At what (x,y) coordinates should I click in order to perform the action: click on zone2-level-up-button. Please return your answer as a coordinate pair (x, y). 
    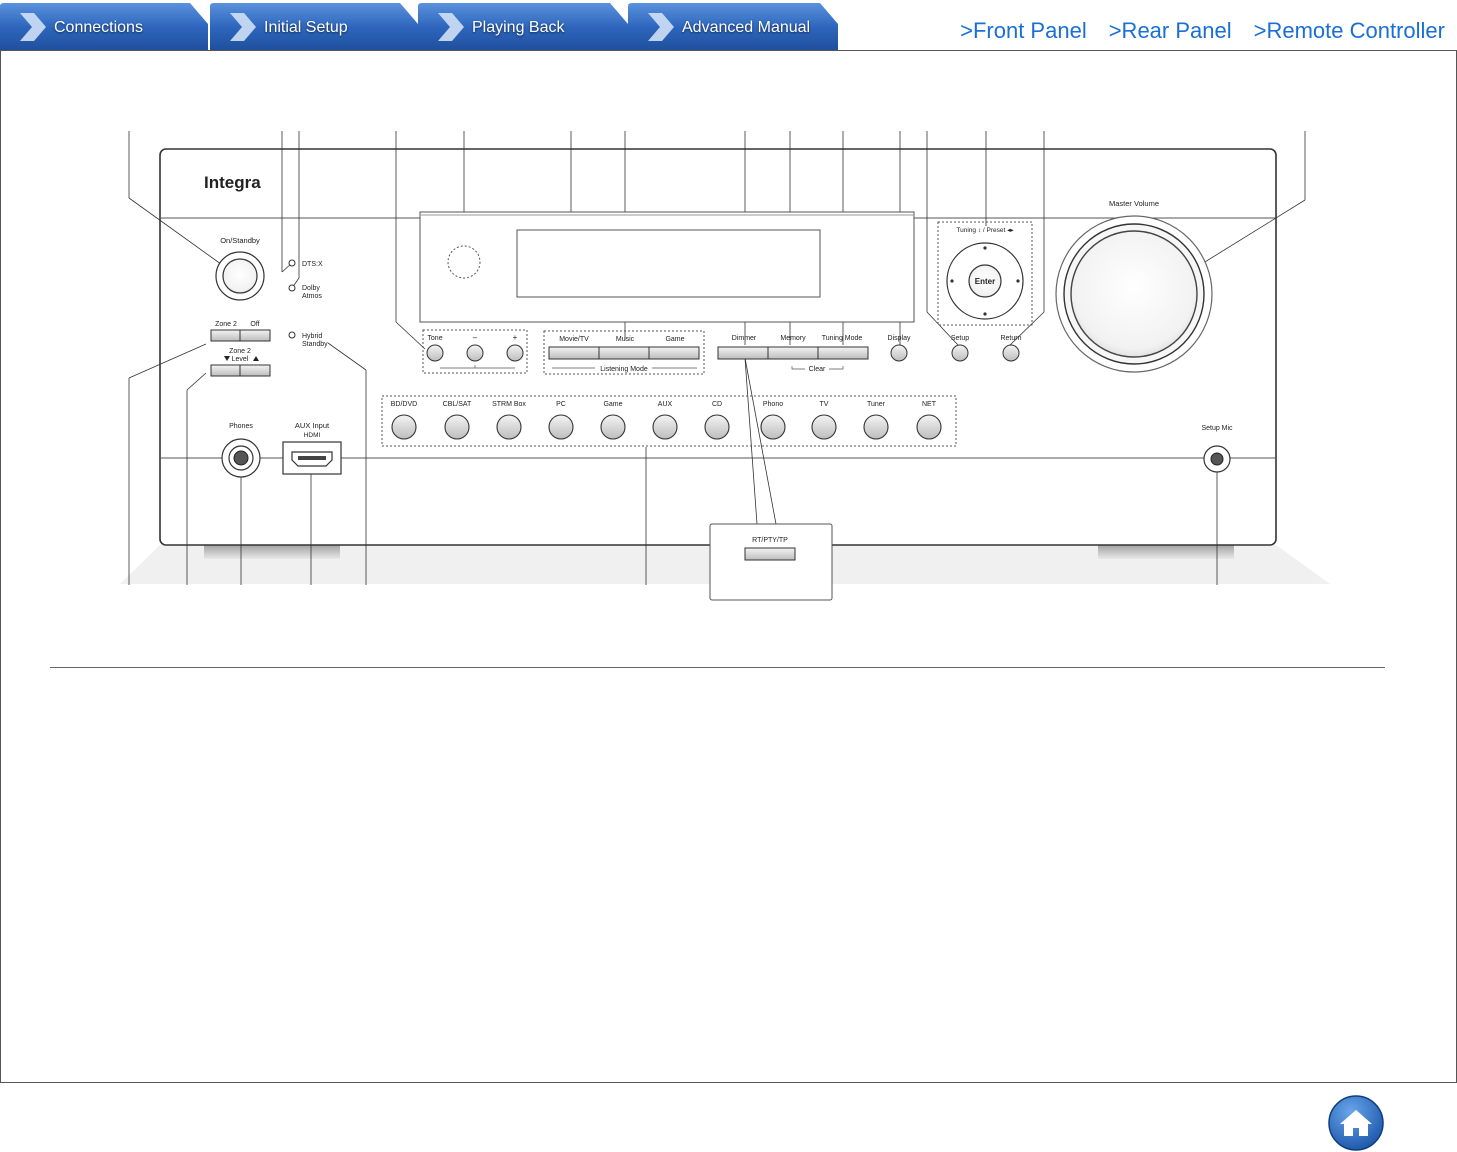
    Looking at the image, I should click on (255, 370).